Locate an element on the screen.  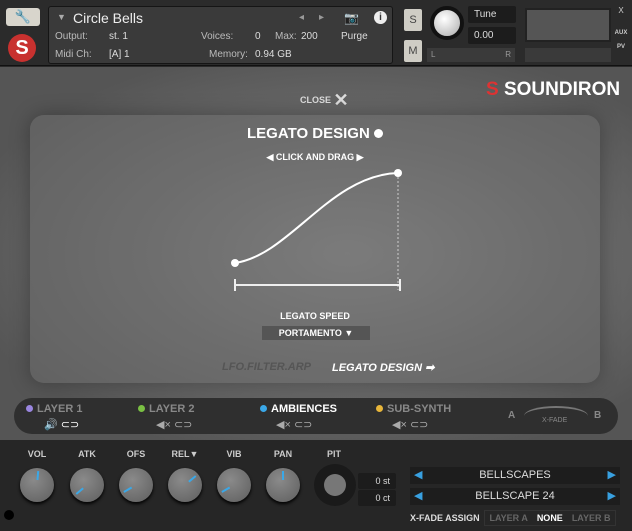
xfade-assign-label: X-FADE ASSIGN is located at coordinates (445, 518).